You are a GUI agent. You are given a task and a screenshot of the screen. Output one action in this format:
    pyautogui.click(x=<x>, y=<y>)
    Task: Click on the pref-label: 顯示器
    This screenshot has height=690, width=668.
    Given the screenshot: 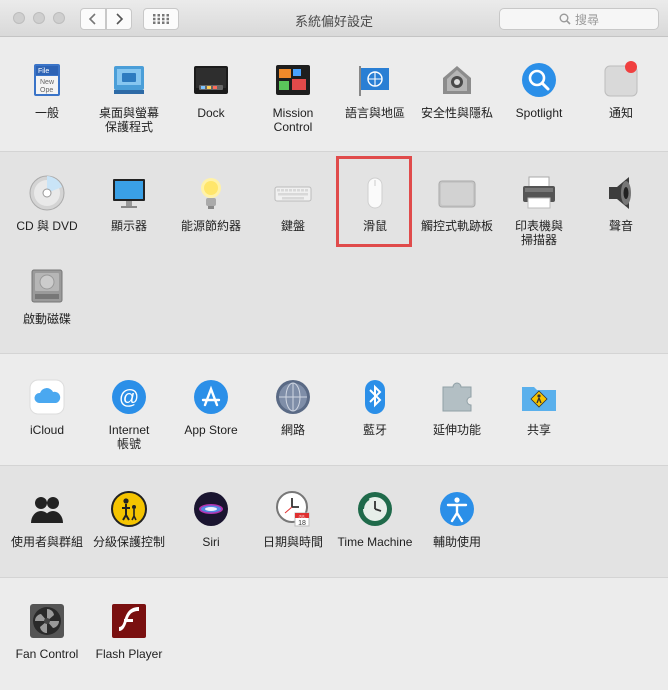 What is the action you would take?
    pyautogui.click(x=128, y=226)
    